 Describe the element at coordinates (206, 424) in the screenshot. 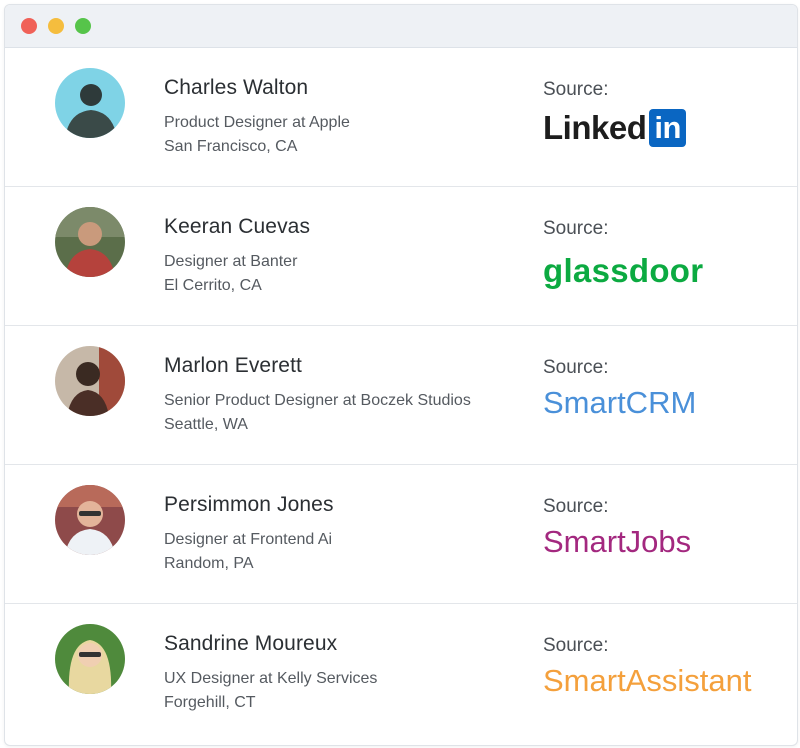

I see `candidate-location: Seattle, WA` at that location.